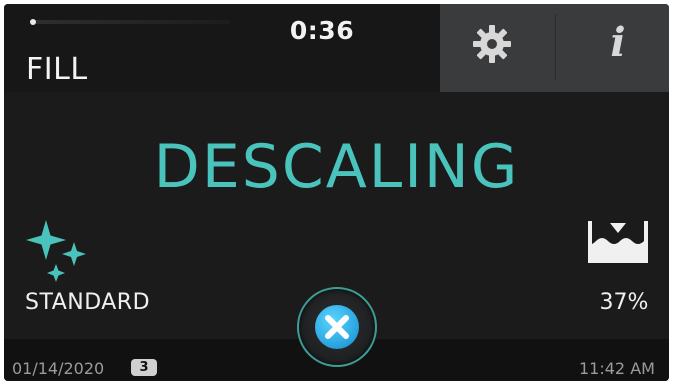 Image resolution: width=673 pixels, height=385 pixels. I want to click on sparkle-icon, so click(56, 251).